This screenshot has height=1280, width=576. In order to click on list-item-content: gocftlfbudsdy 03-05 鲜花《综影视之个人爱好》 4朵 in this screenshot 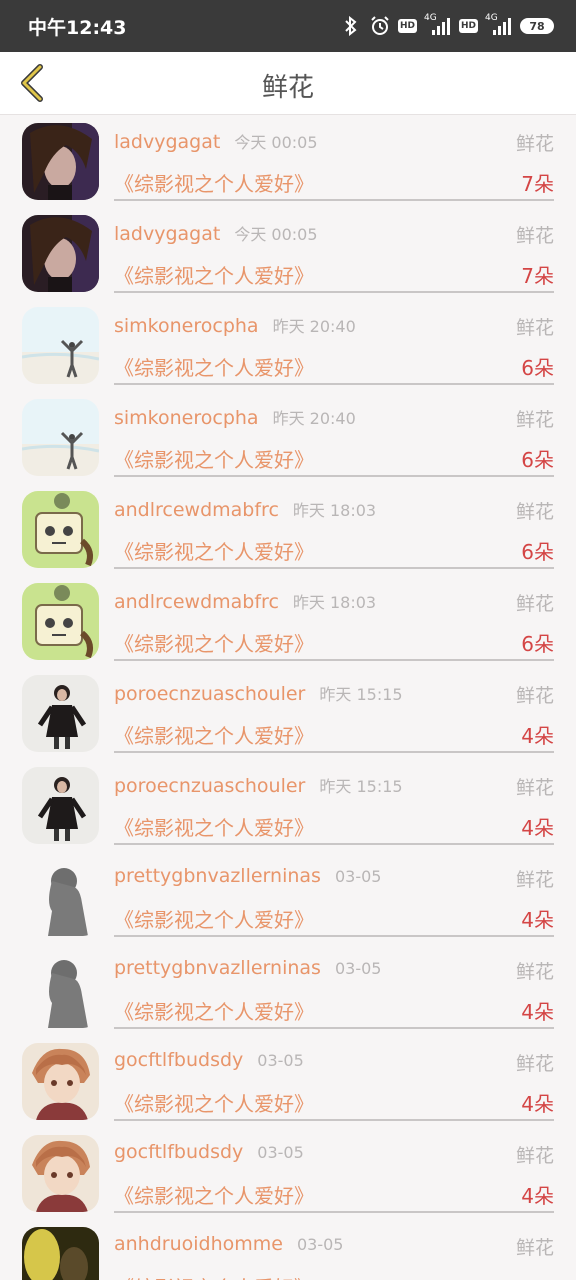, I will do `click(334, 1078)`.